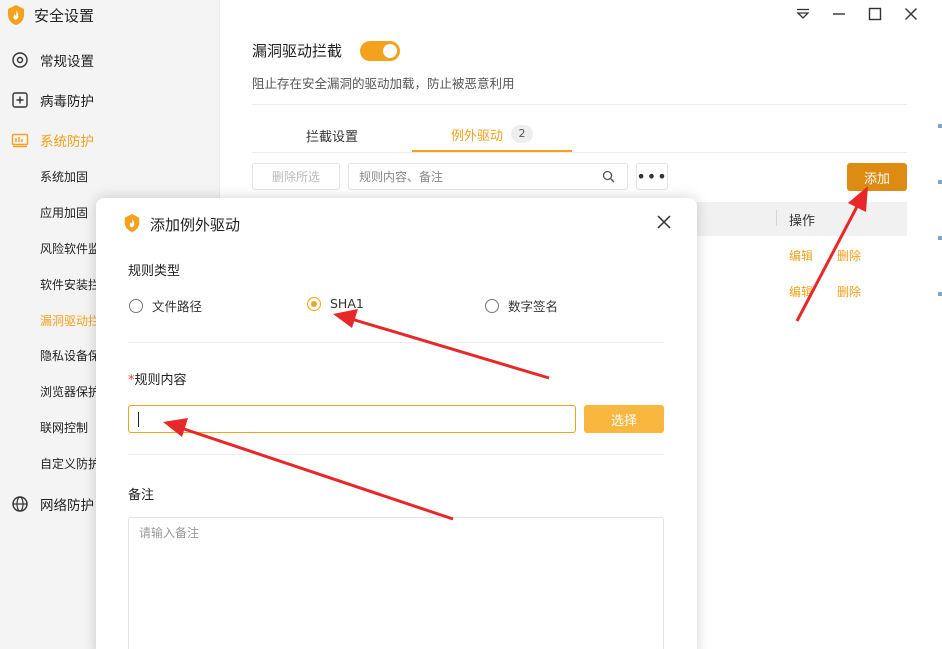 This screenshot has width=942, height=649. I want to click on sidebar-item-label: 病毒防护, so click(67, 102).